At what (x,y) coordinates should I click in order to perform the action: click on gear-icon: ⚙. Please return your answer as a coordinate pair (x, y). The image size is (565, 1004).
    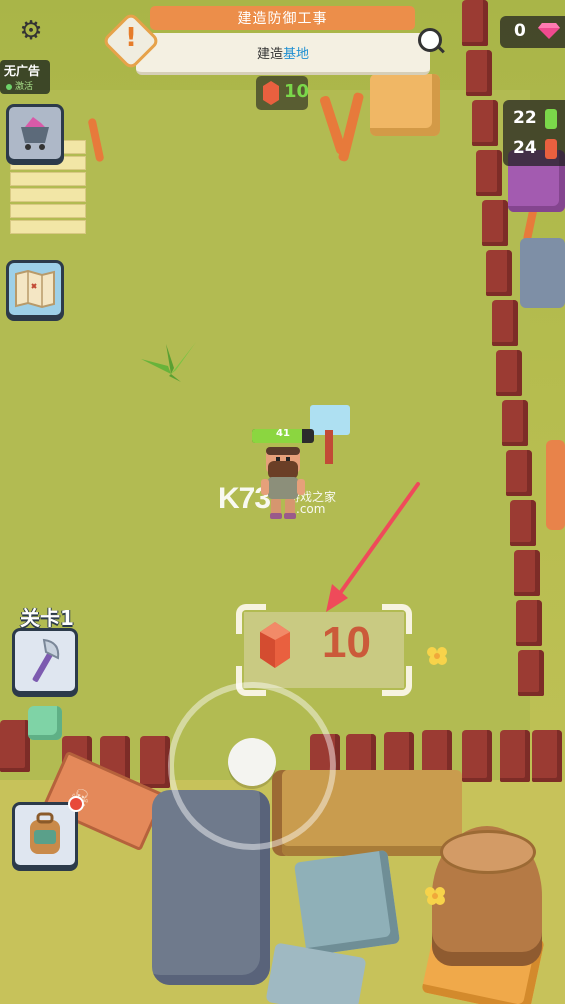
    Looking at the image, I should click on (31, 31).